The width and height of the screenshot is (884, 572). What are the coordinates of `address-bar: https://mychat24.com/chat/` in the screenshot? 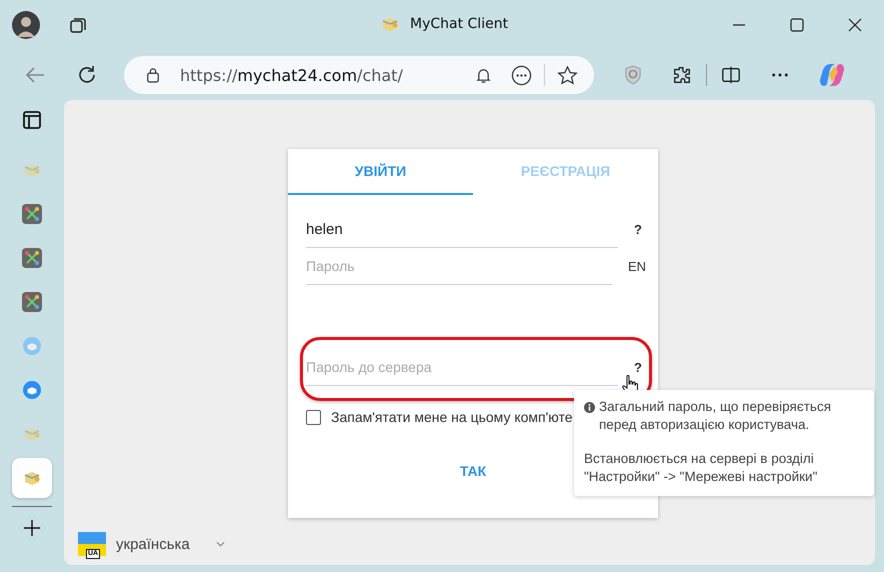 It's located at (359, 75).